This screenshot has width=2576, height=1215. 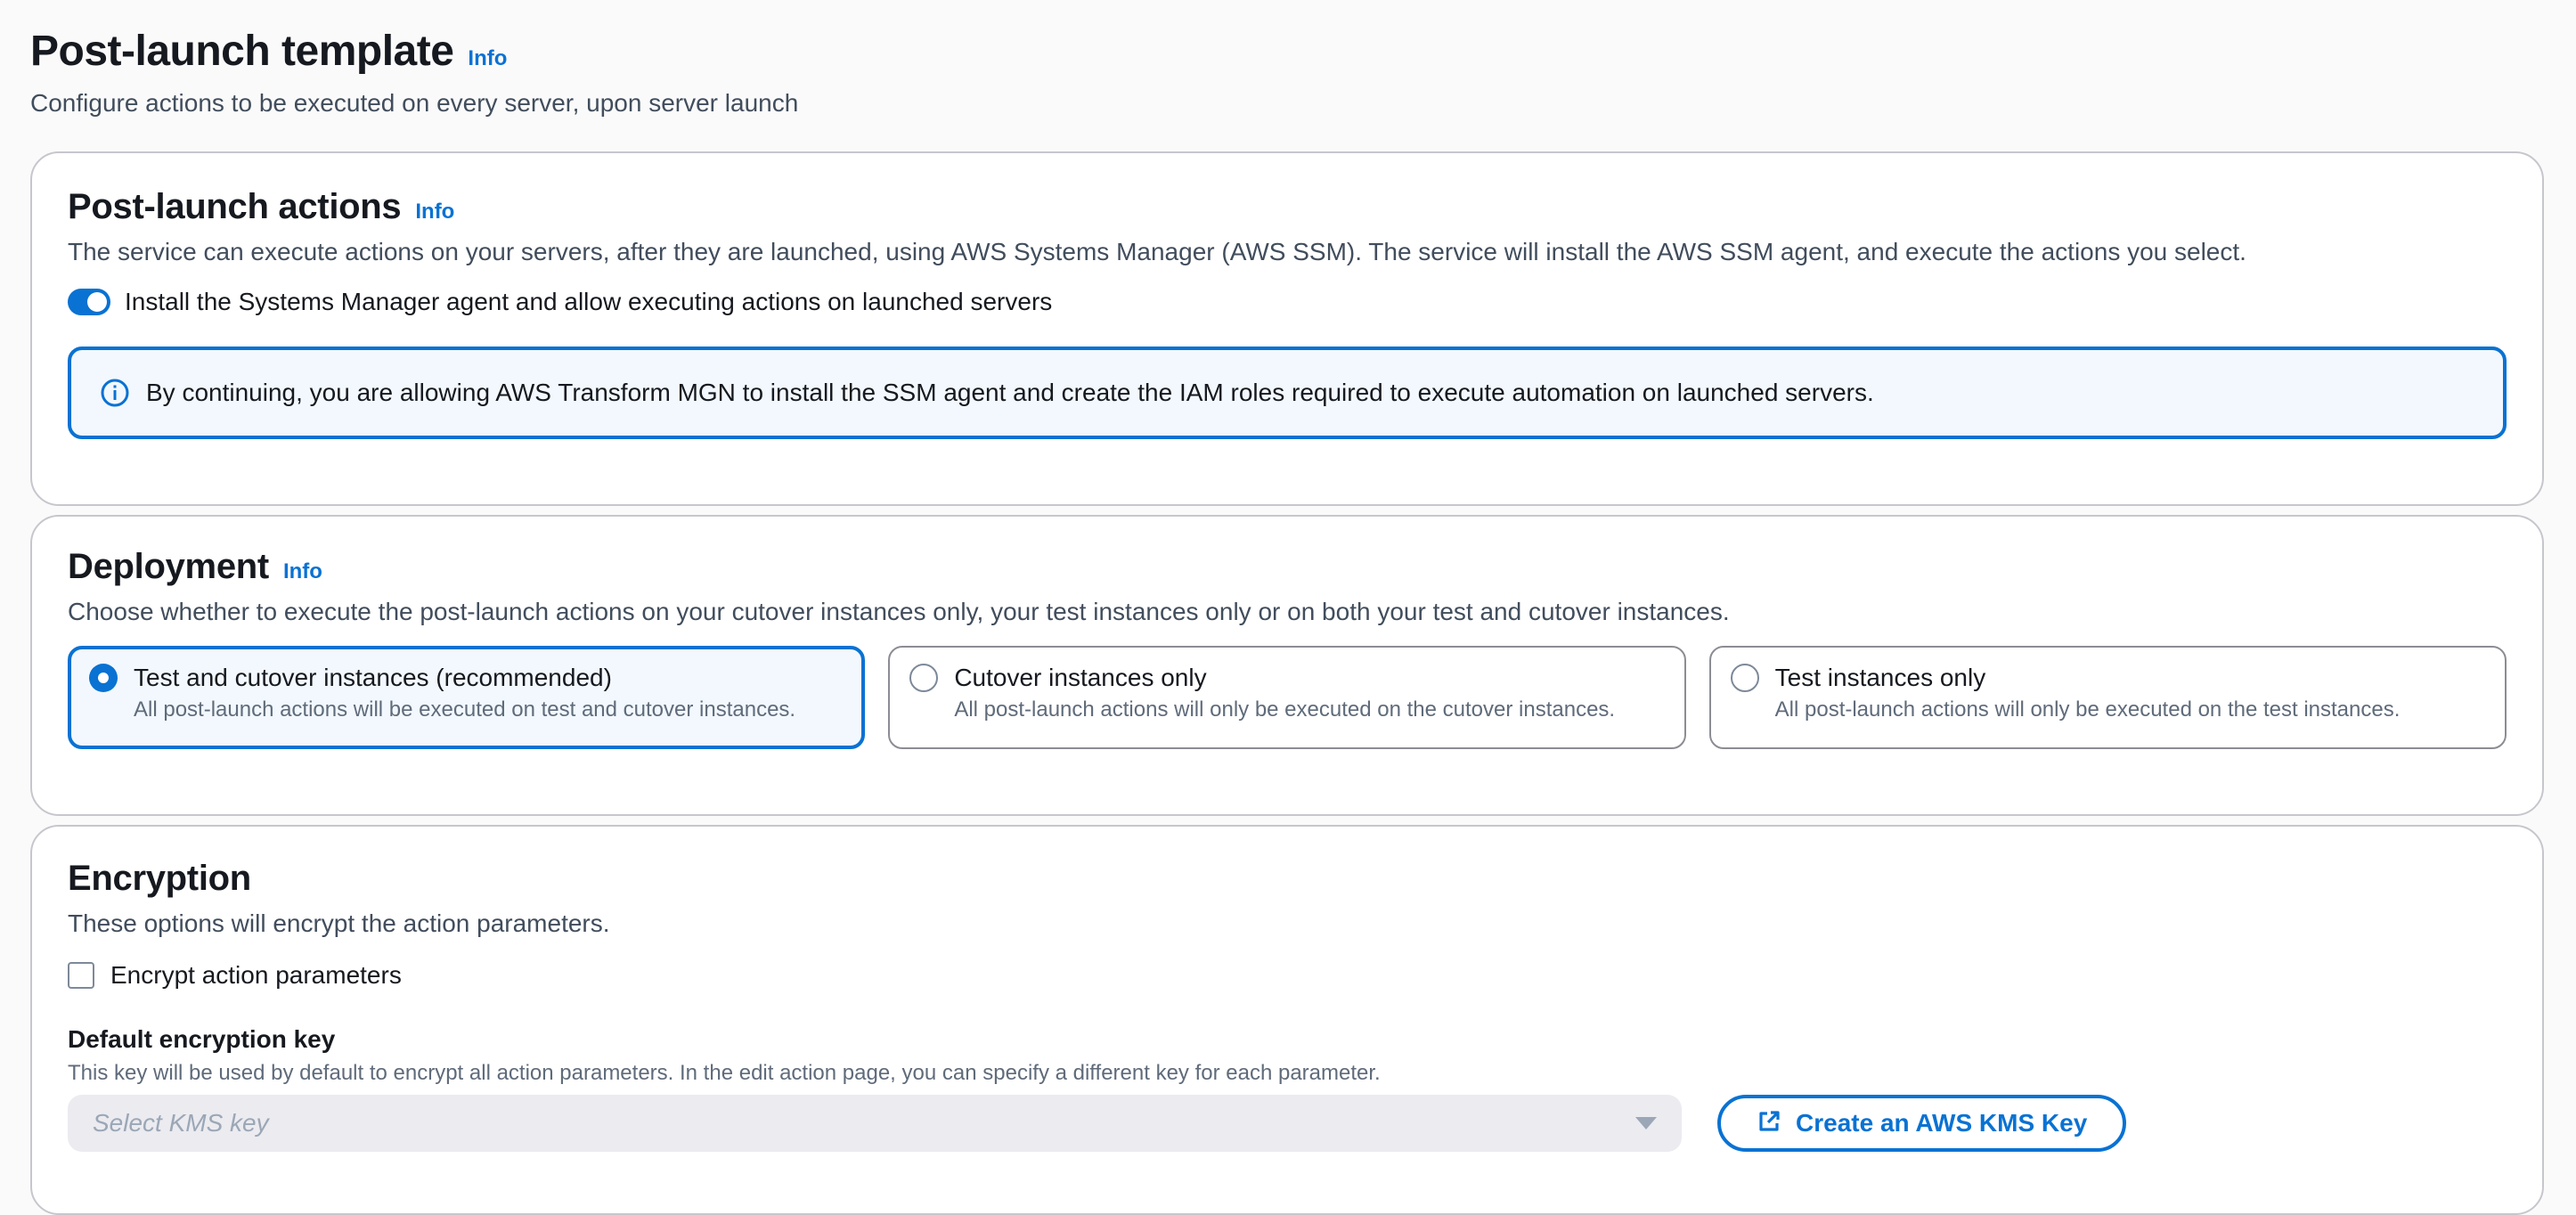 I want to click on info-circle-icon, so click(x=115, y=393).